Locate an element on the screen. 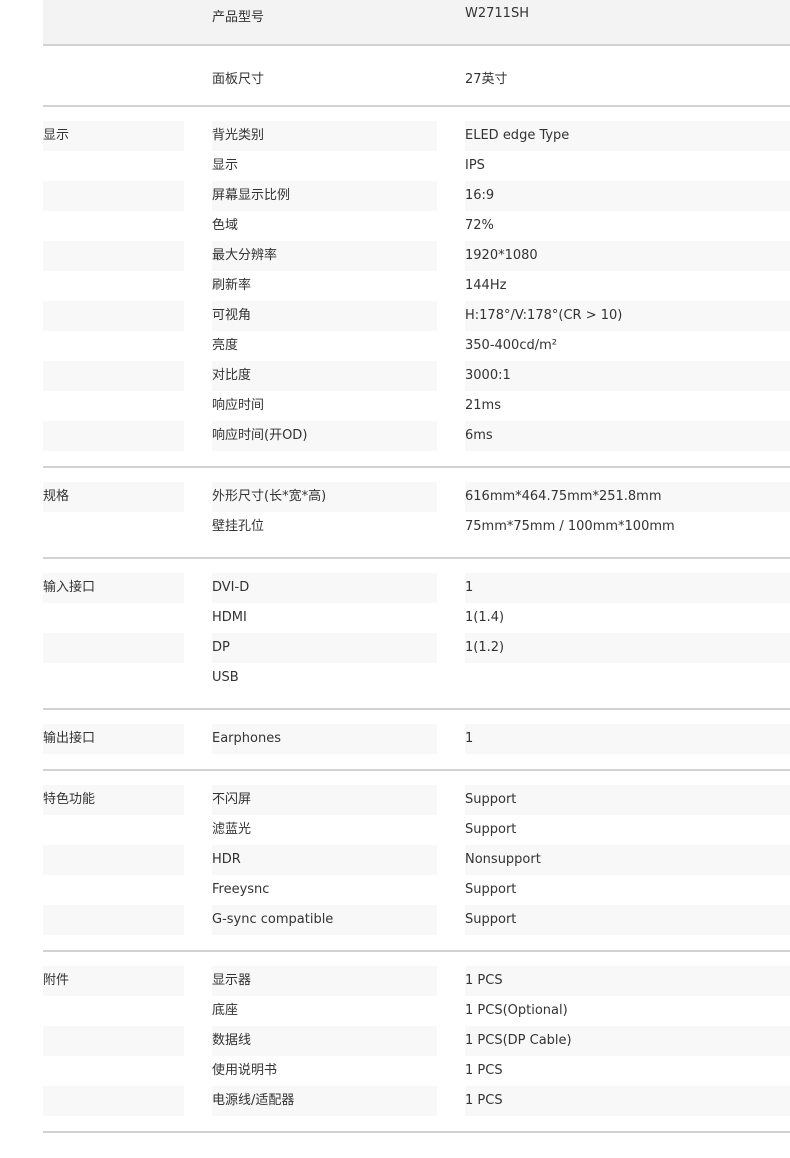 The image size is (790, 1158). spec-label-text: 数据线 is located at coordinates (232, 1040).